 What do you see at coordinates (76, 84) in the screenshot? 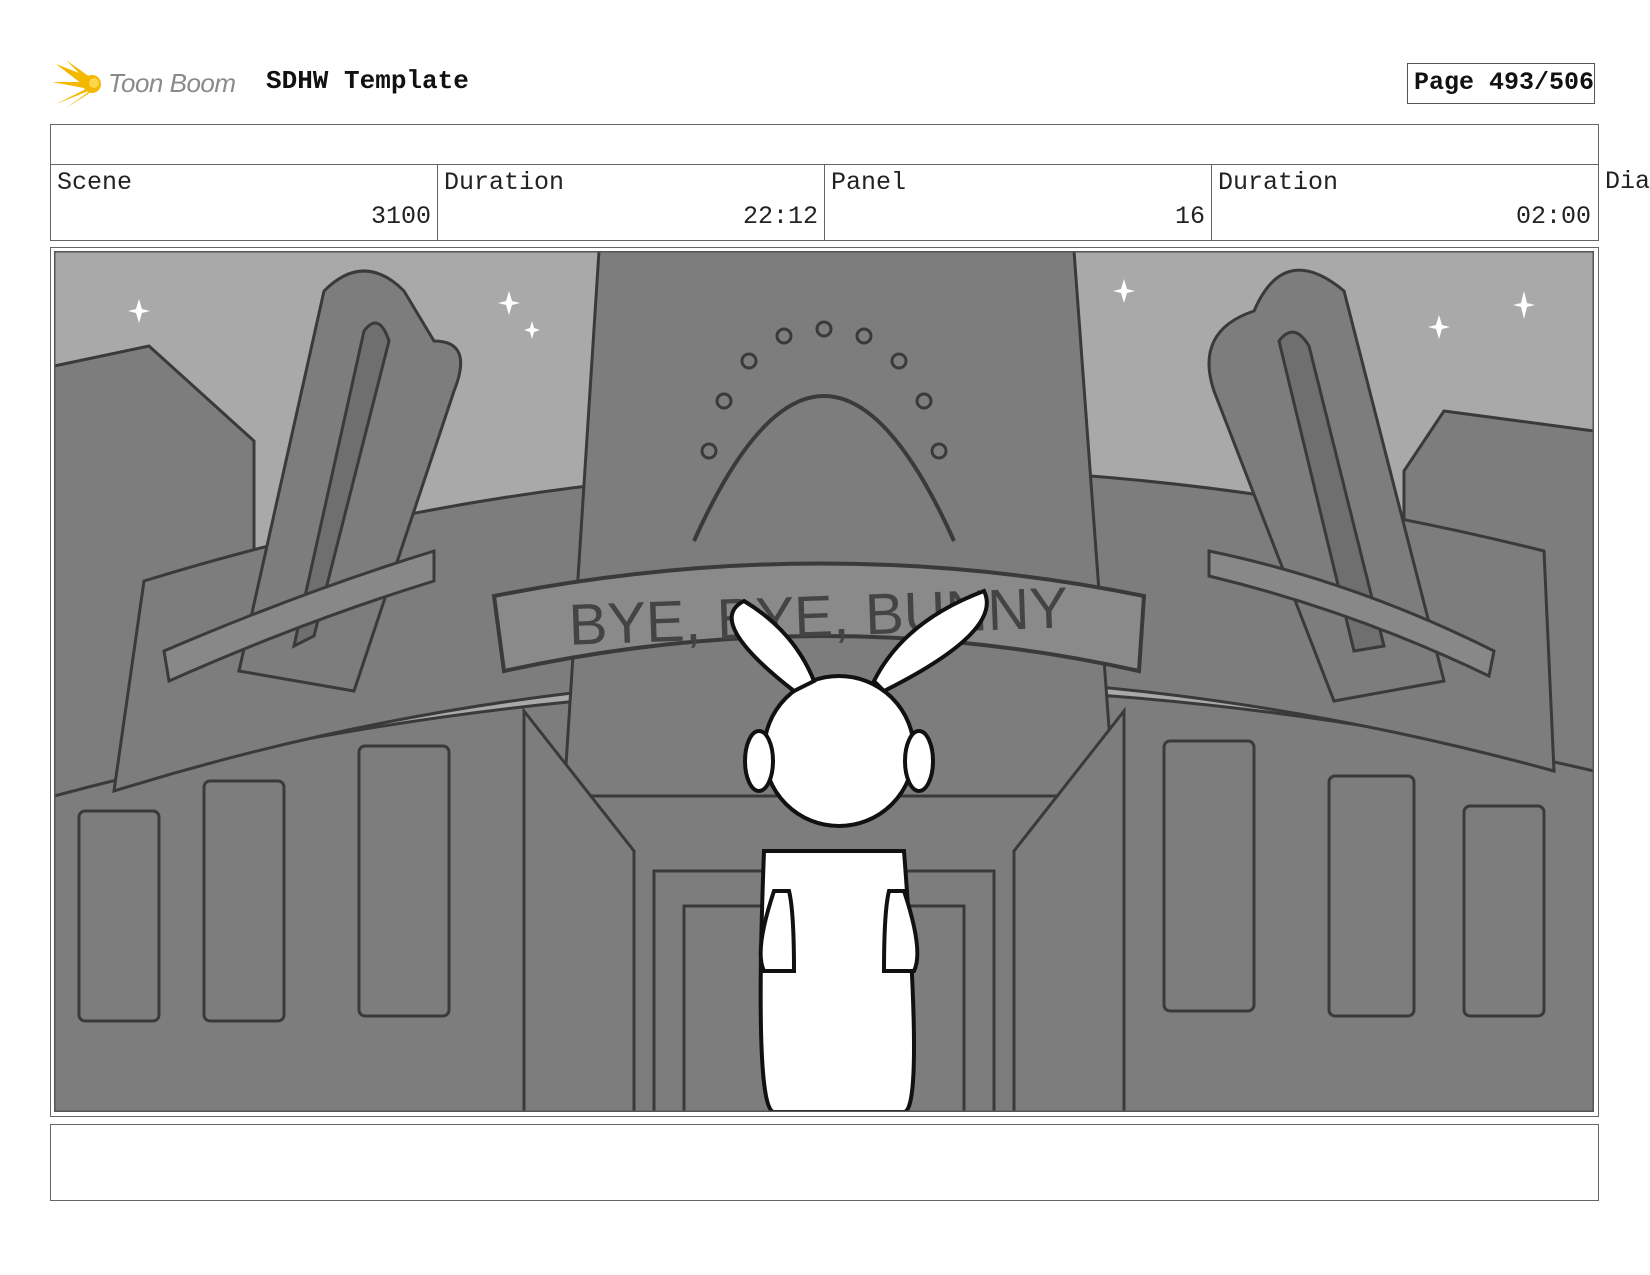
I see `sunburst-logo-icon` at bounding box center [76, 84].